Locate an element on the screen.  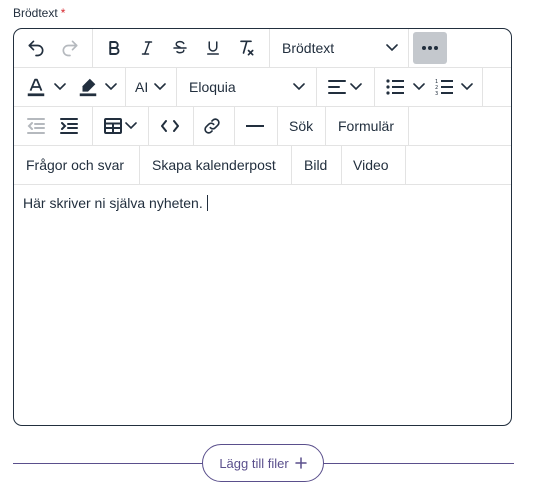
text-cursor is located at coordinates (207, 203).